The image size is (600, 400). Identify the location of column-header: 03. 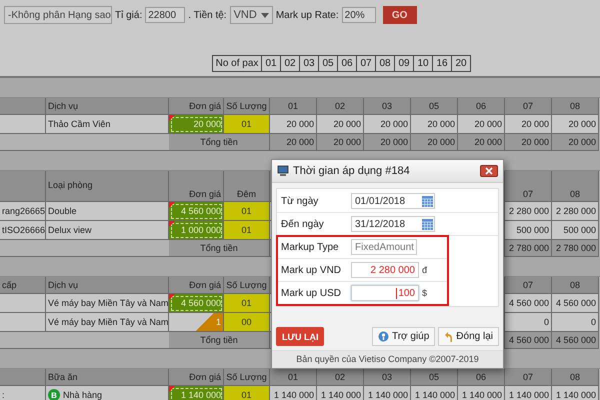
(387, 377).